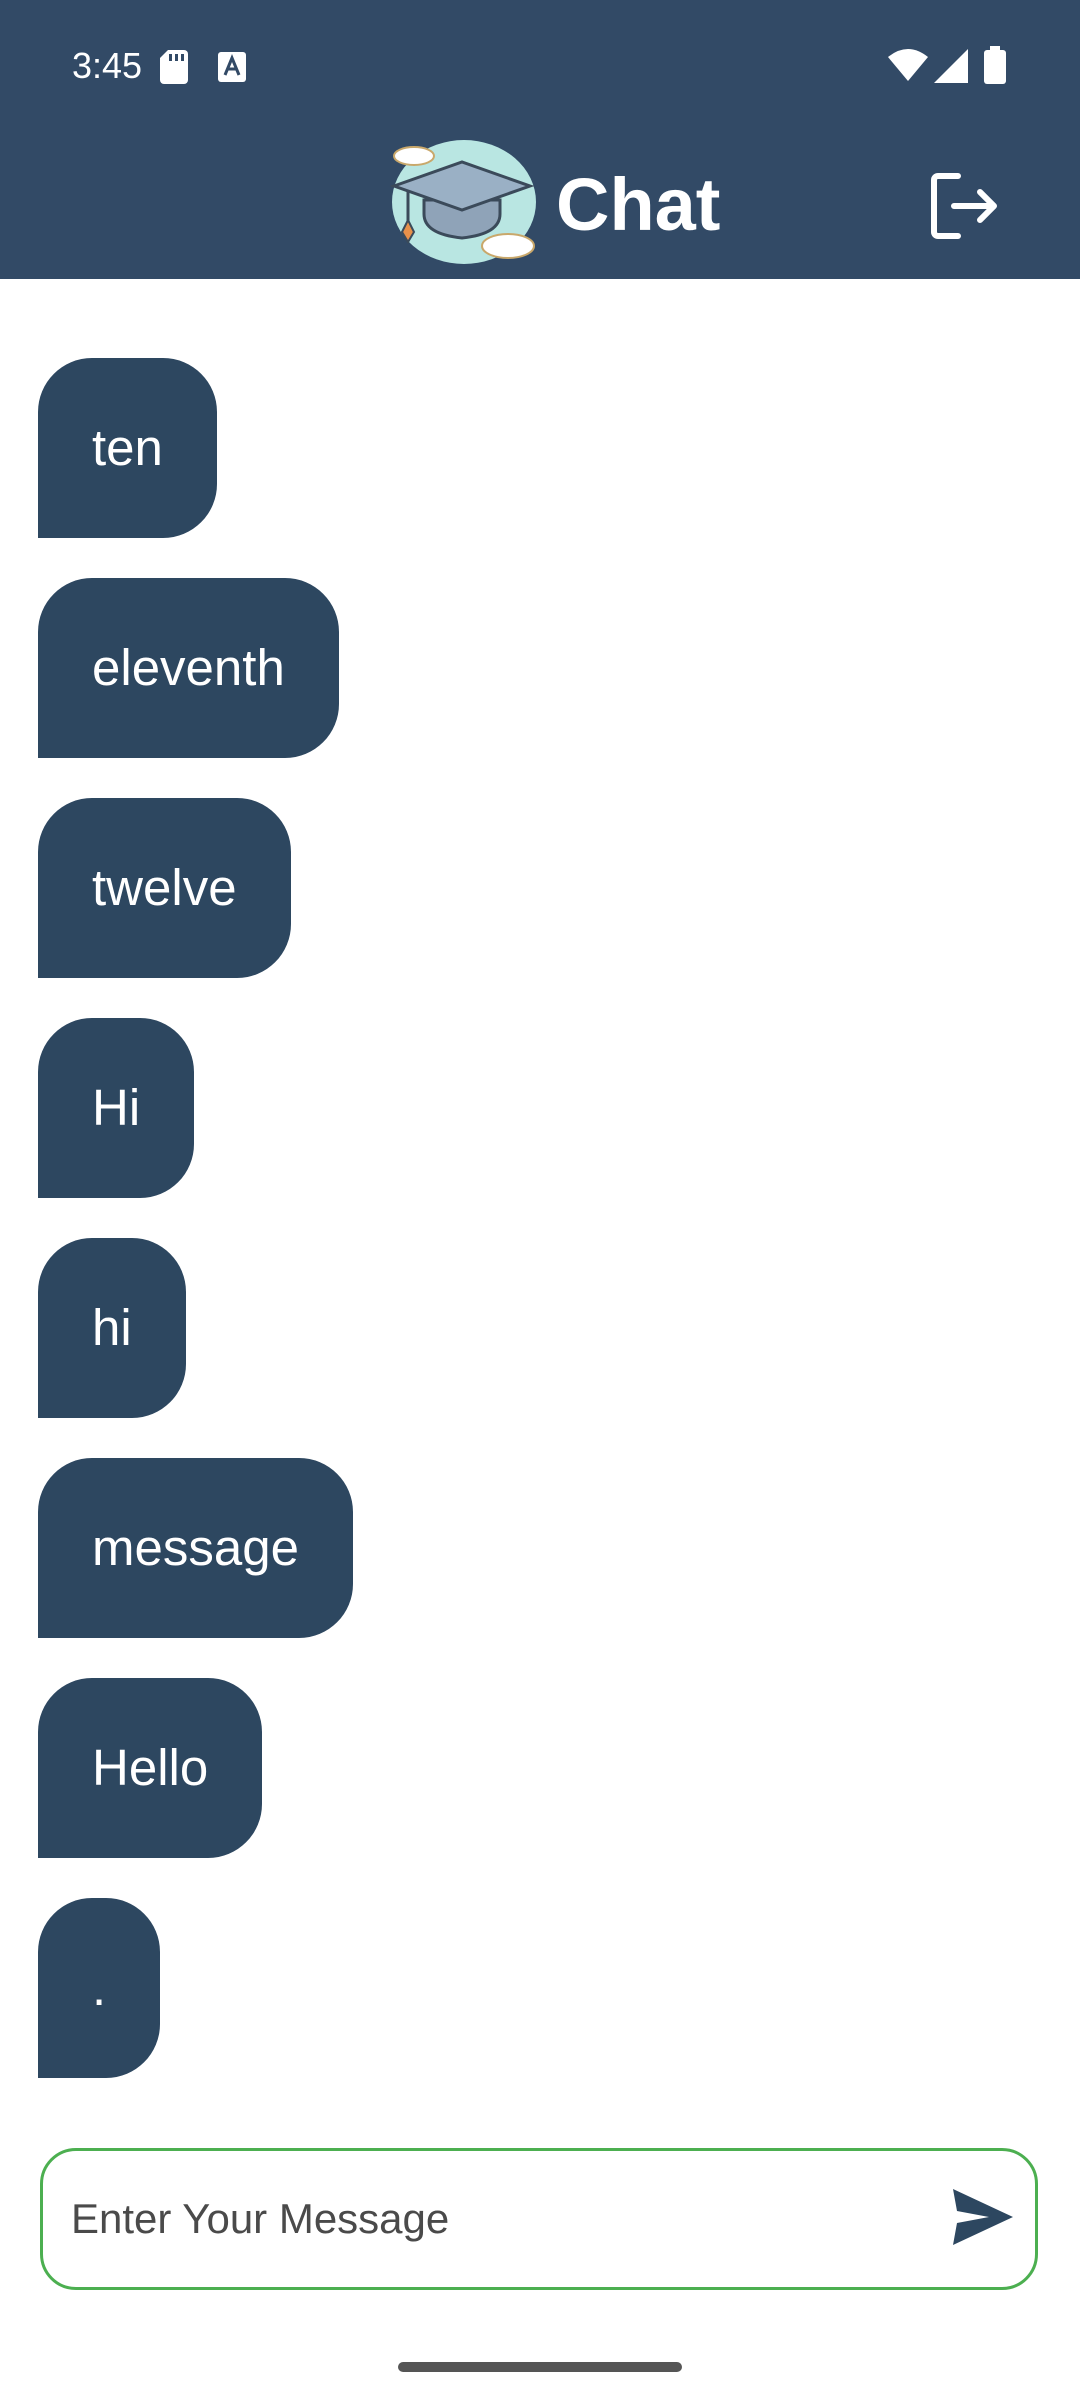 The width and height of the screenshot is (1080, 2400). Describe the element at coordinates (150, 1768) in the screenshot. I see `message-bubble: Hello` at that location.